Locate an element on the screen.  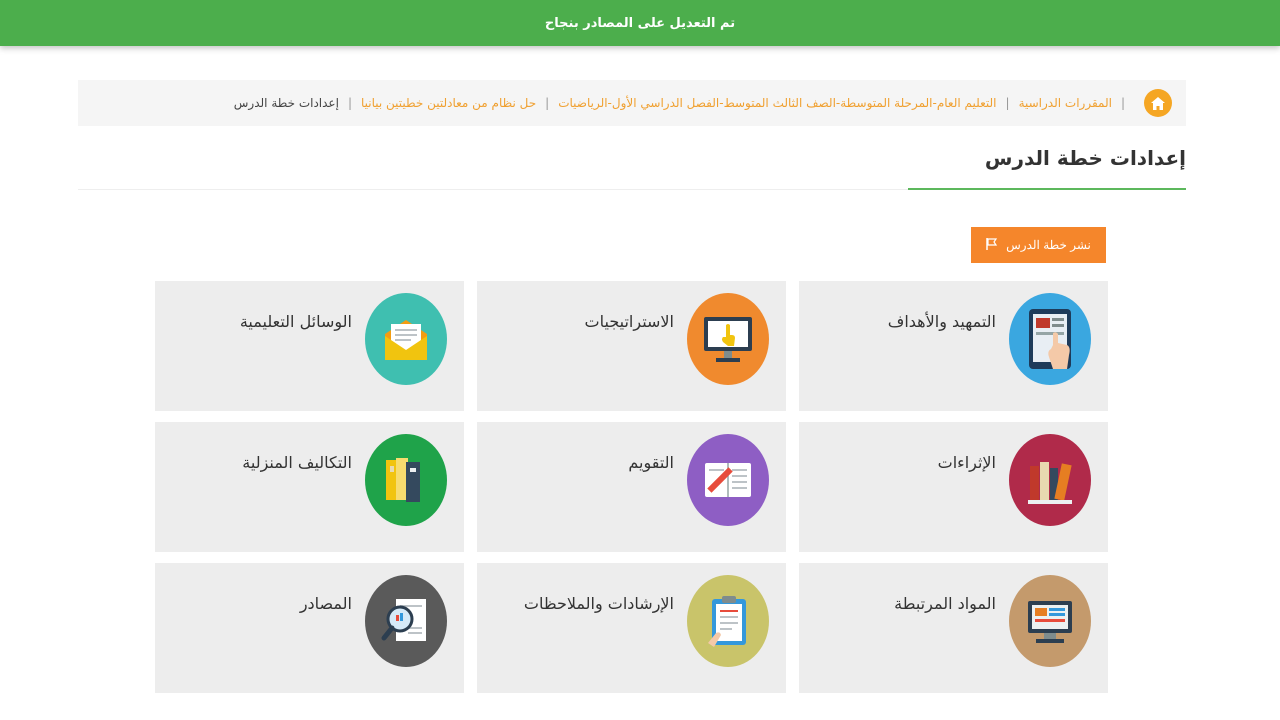
card-related-materials: المواد المرتبطة is located at coordinates (953, 628).